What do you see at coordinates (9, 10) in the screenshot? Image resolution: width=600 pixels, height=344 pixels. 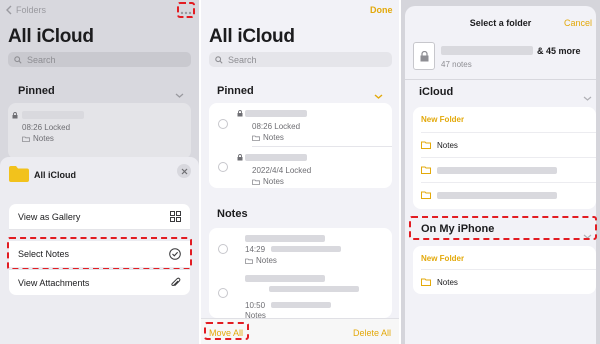 I see `chevron-left-icon` at bounding box center [9, 10].